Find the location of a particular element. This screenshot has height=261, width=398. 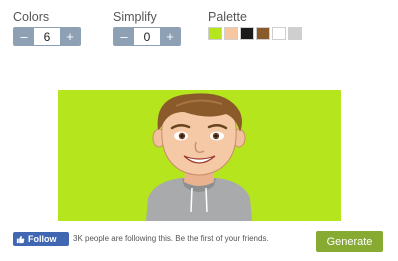

palette-label: Palette is located at coordinates (227, 17).